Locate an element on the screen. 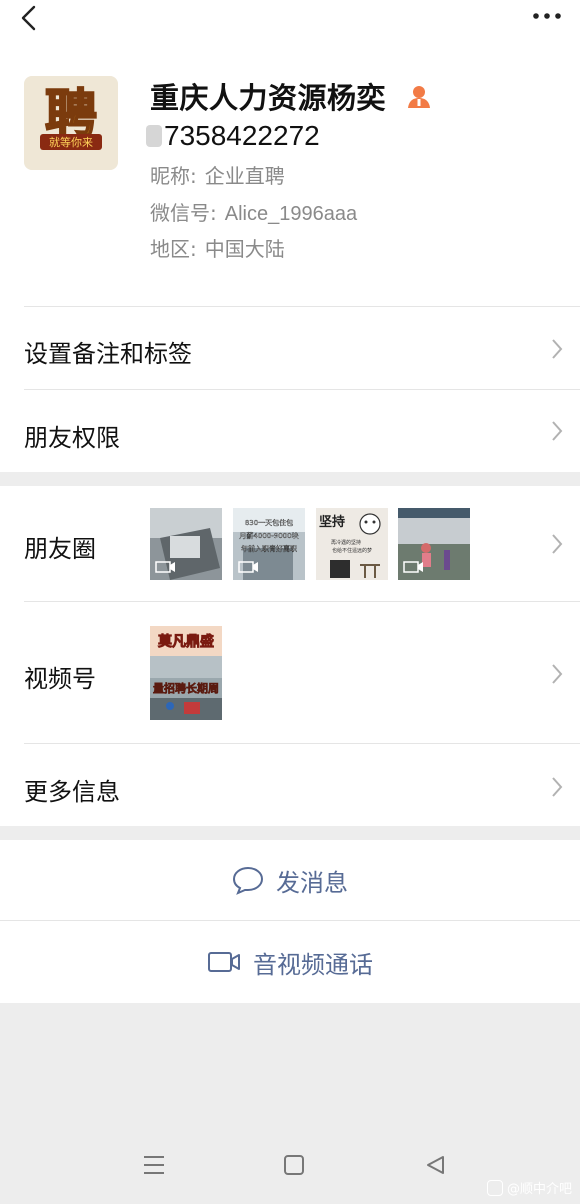 This screenshot has height=1204, width=580. channels-label: 视频号 is located at coordinates (60, 679).